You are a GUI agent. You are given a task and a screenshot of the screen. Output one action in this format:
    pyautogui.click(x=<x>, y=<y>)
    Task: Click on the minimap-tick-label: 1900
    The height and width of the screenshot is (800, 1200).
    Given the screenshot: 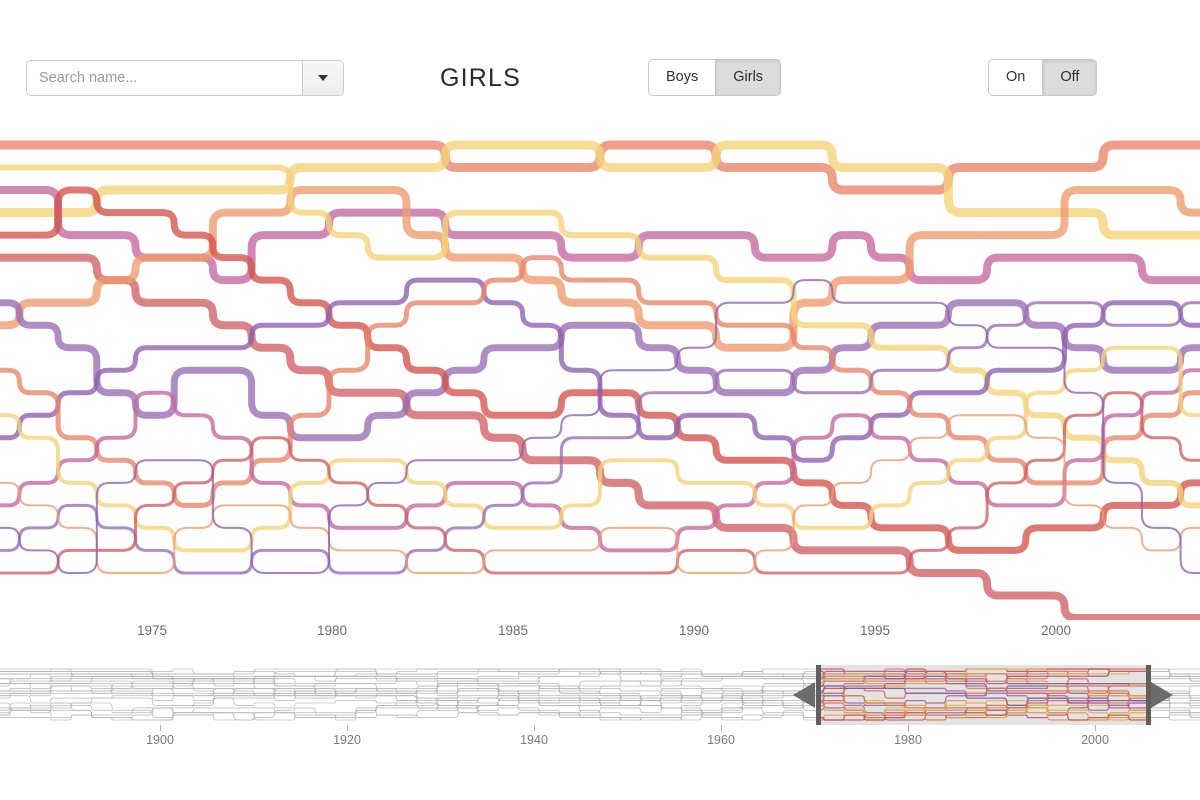 What is the action you would take?
    pyautogui.click(x=160, y=740)
    